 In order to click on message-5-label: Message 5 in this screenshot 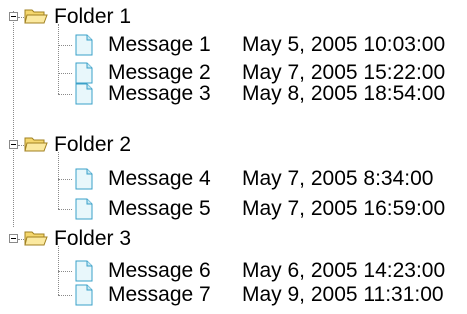, I will do `click(159, 209)`.